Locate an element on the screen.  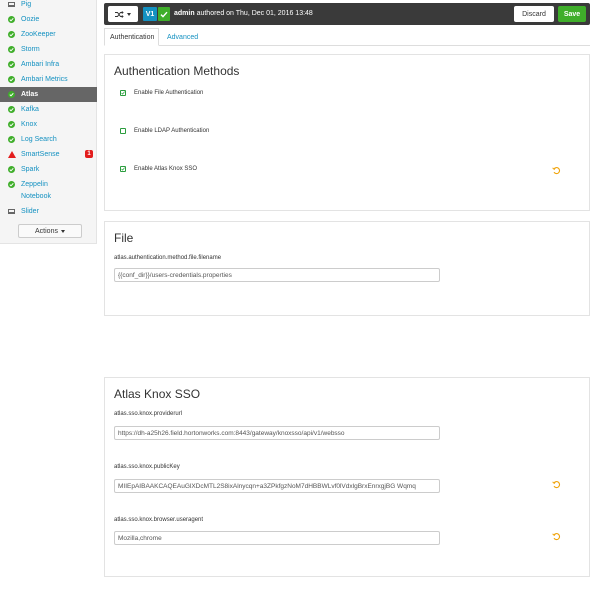
ldap-auth-label: Enable LDAP Authentication is located at coordinates (172, 131).